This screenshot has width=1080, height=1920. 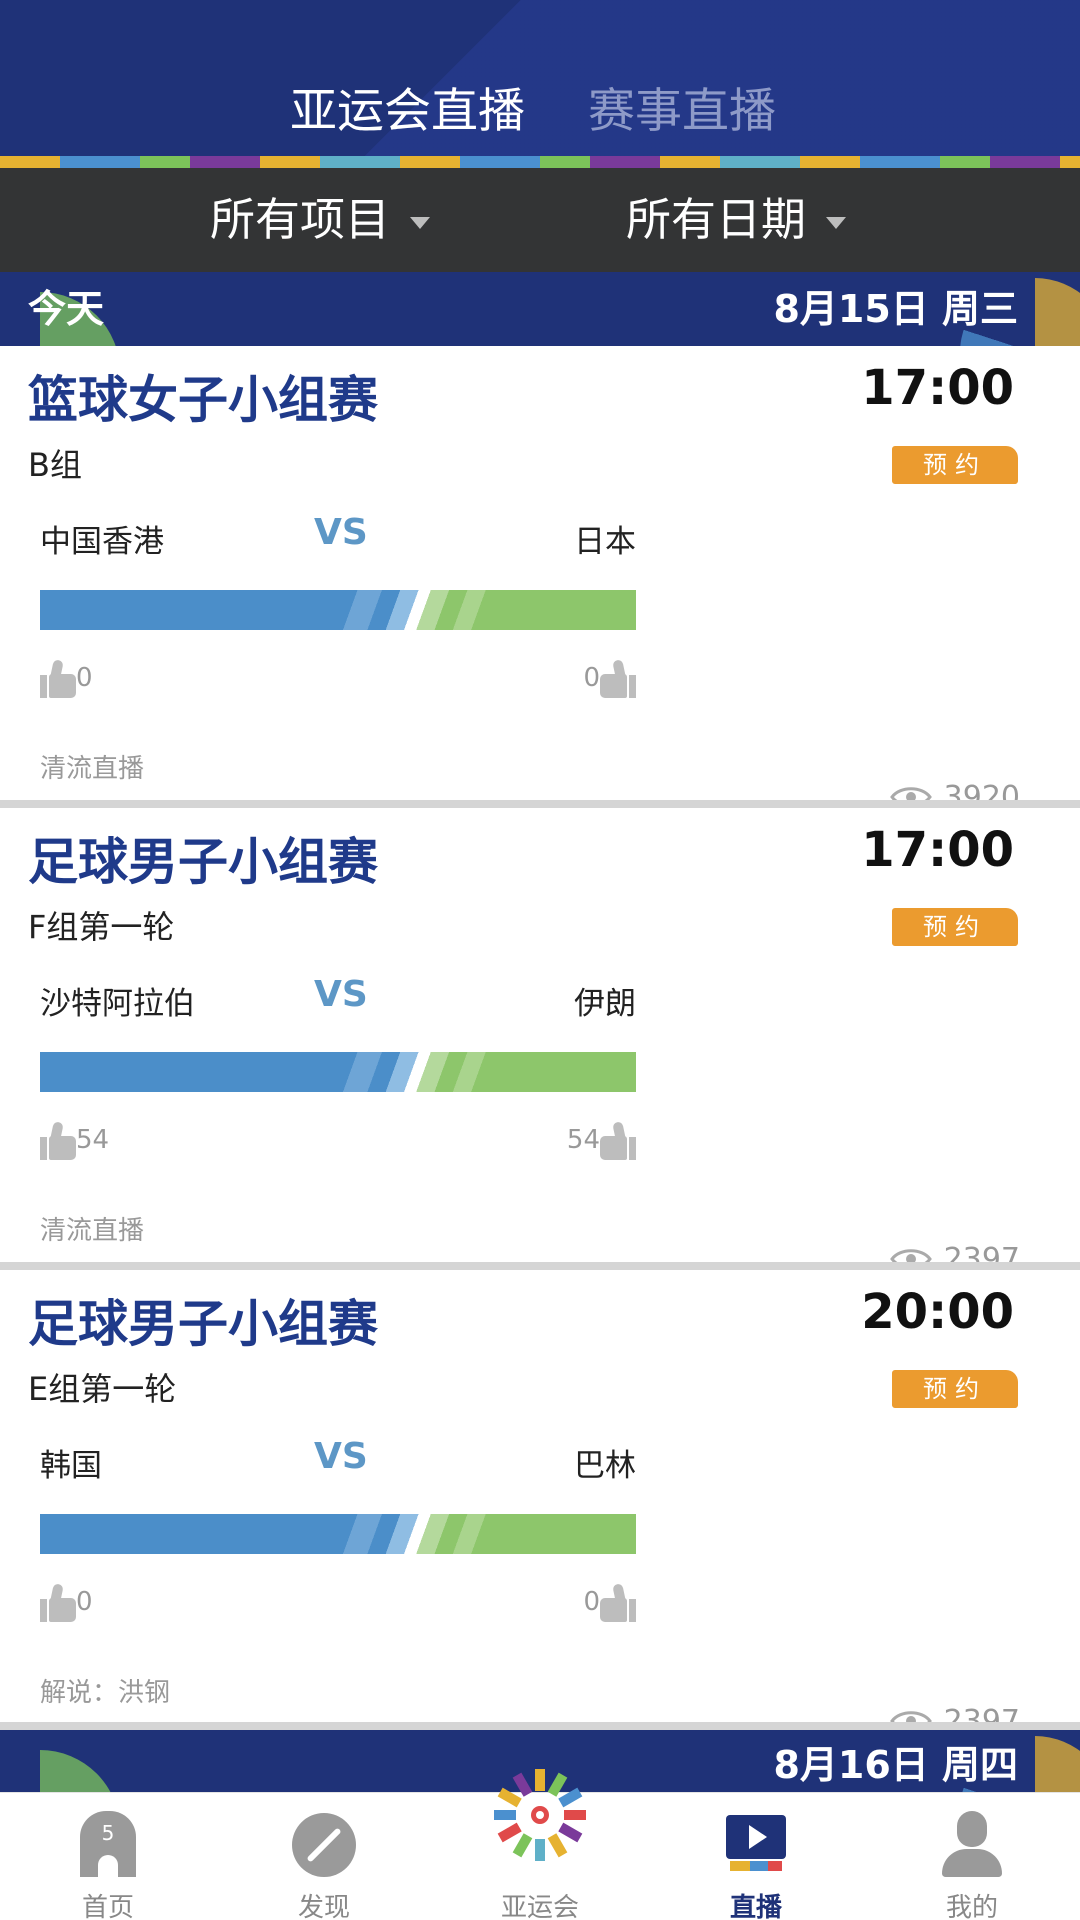 What do you see at coordinates (60, 1771) in the screenshot?
I see `banner-decoration` at bounding box center [60, 1771].